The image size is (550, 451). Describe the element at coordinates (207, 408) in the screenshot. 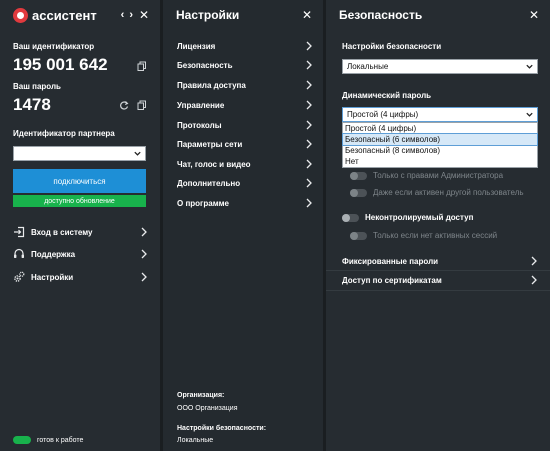

I see `org-value: ООО Организация` at that location.